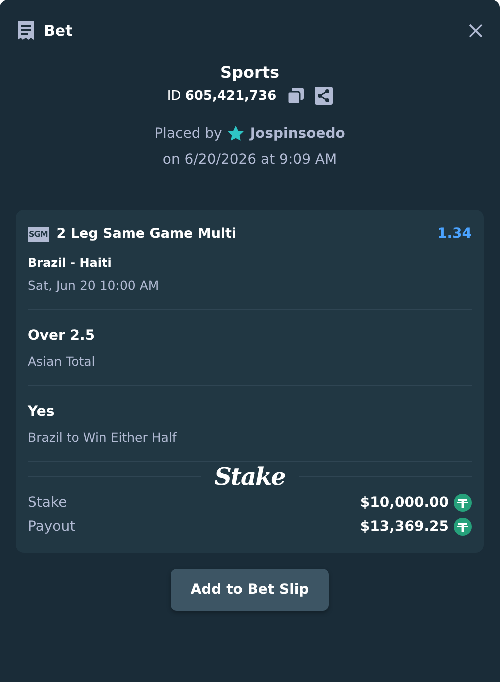 This screenshot has width=500, height=682. What do you see at coordinates (298, 134) in the screenshot?
I see `username: Jospinsoedo` at bounding box center [298, 134].